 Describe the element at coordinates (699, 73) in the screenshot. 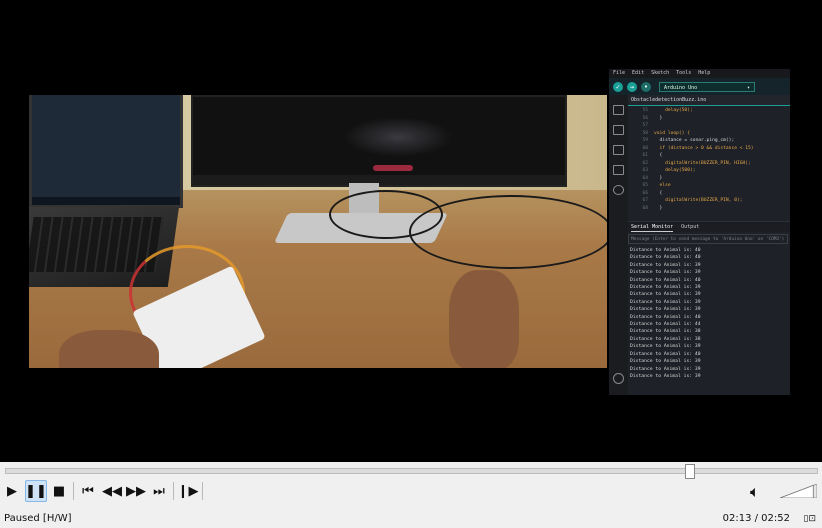

I see `ide-menubar: File Edit Sketch Tools Help` at that location.